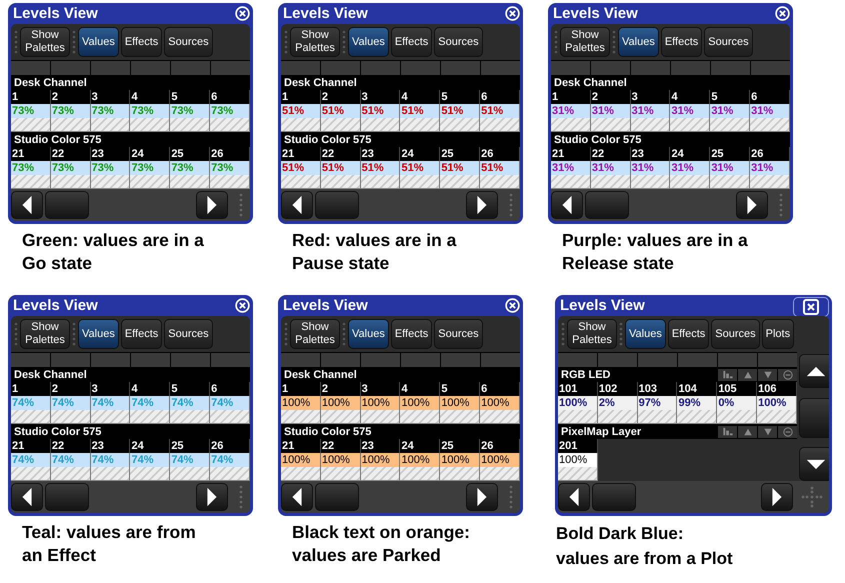 The height and width of the screenshot is (583, 845). I want to click on scroll-down-button, so click(814, 464).